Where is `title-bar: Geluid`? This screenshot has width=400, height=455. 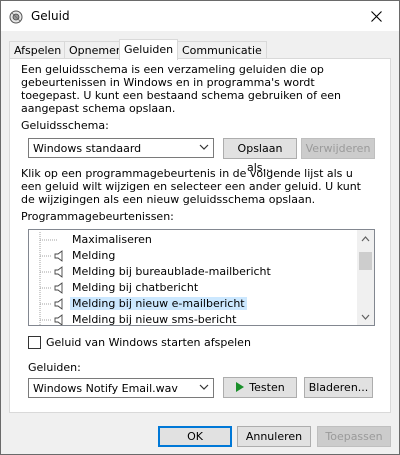
title-bar: Geluid is located at coordinates (200, 16).